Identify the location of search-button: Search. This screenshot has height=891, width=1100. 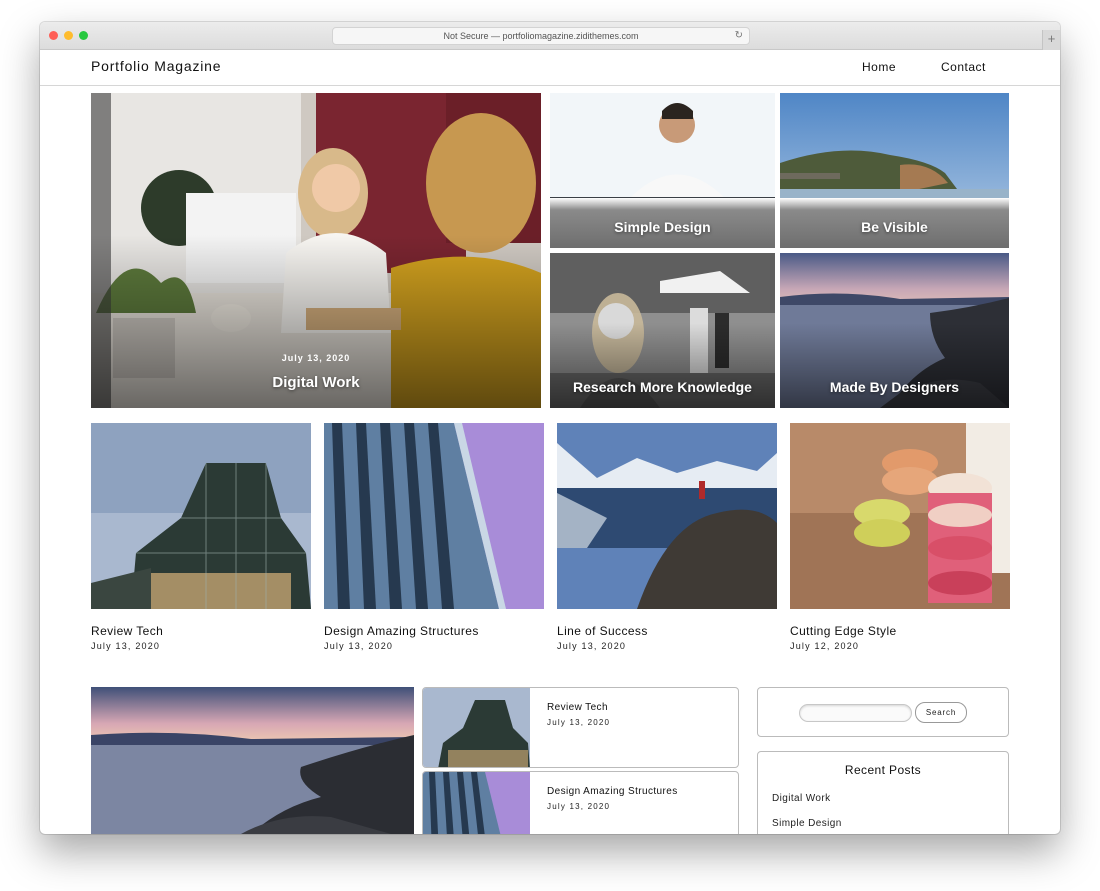
(941, 712).